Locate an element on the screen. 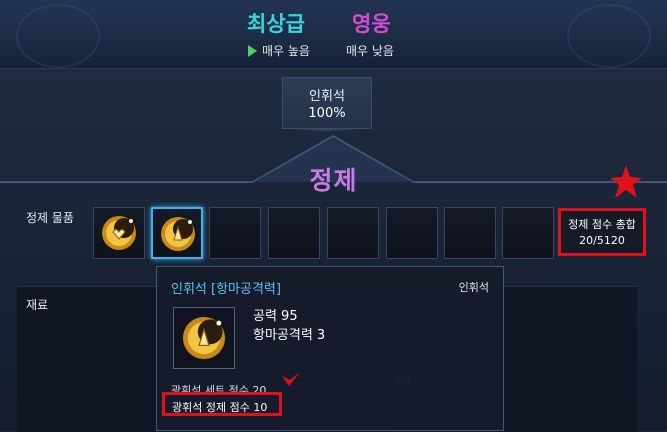 The image size is (667, 432). refine-score-title: 정제 점수 총합 is located at coordinates (602, 224).